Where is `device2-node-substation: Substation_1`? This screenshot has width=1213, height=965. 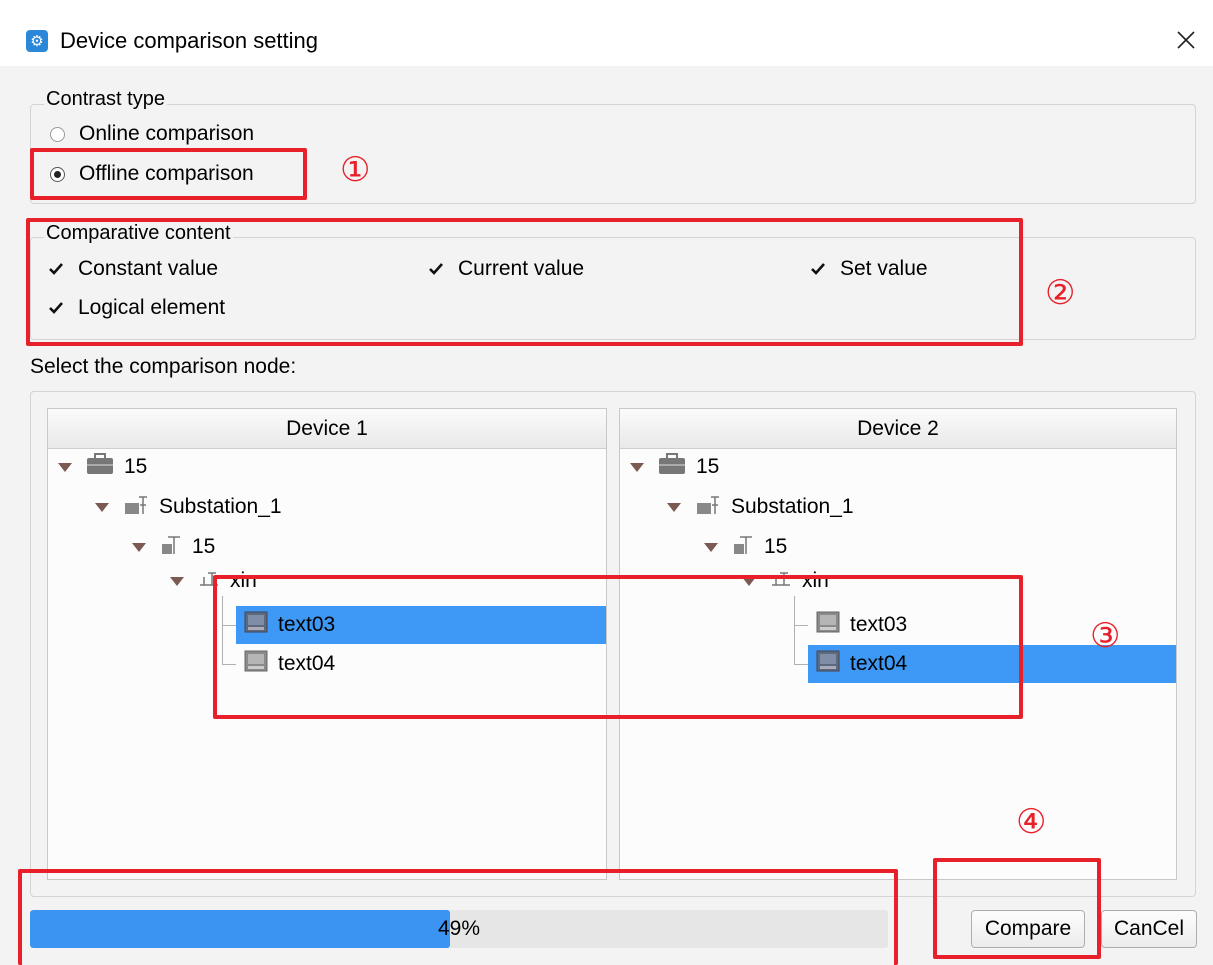
device2-node-substation: Substation_1 is located at coordinates (760, 507).